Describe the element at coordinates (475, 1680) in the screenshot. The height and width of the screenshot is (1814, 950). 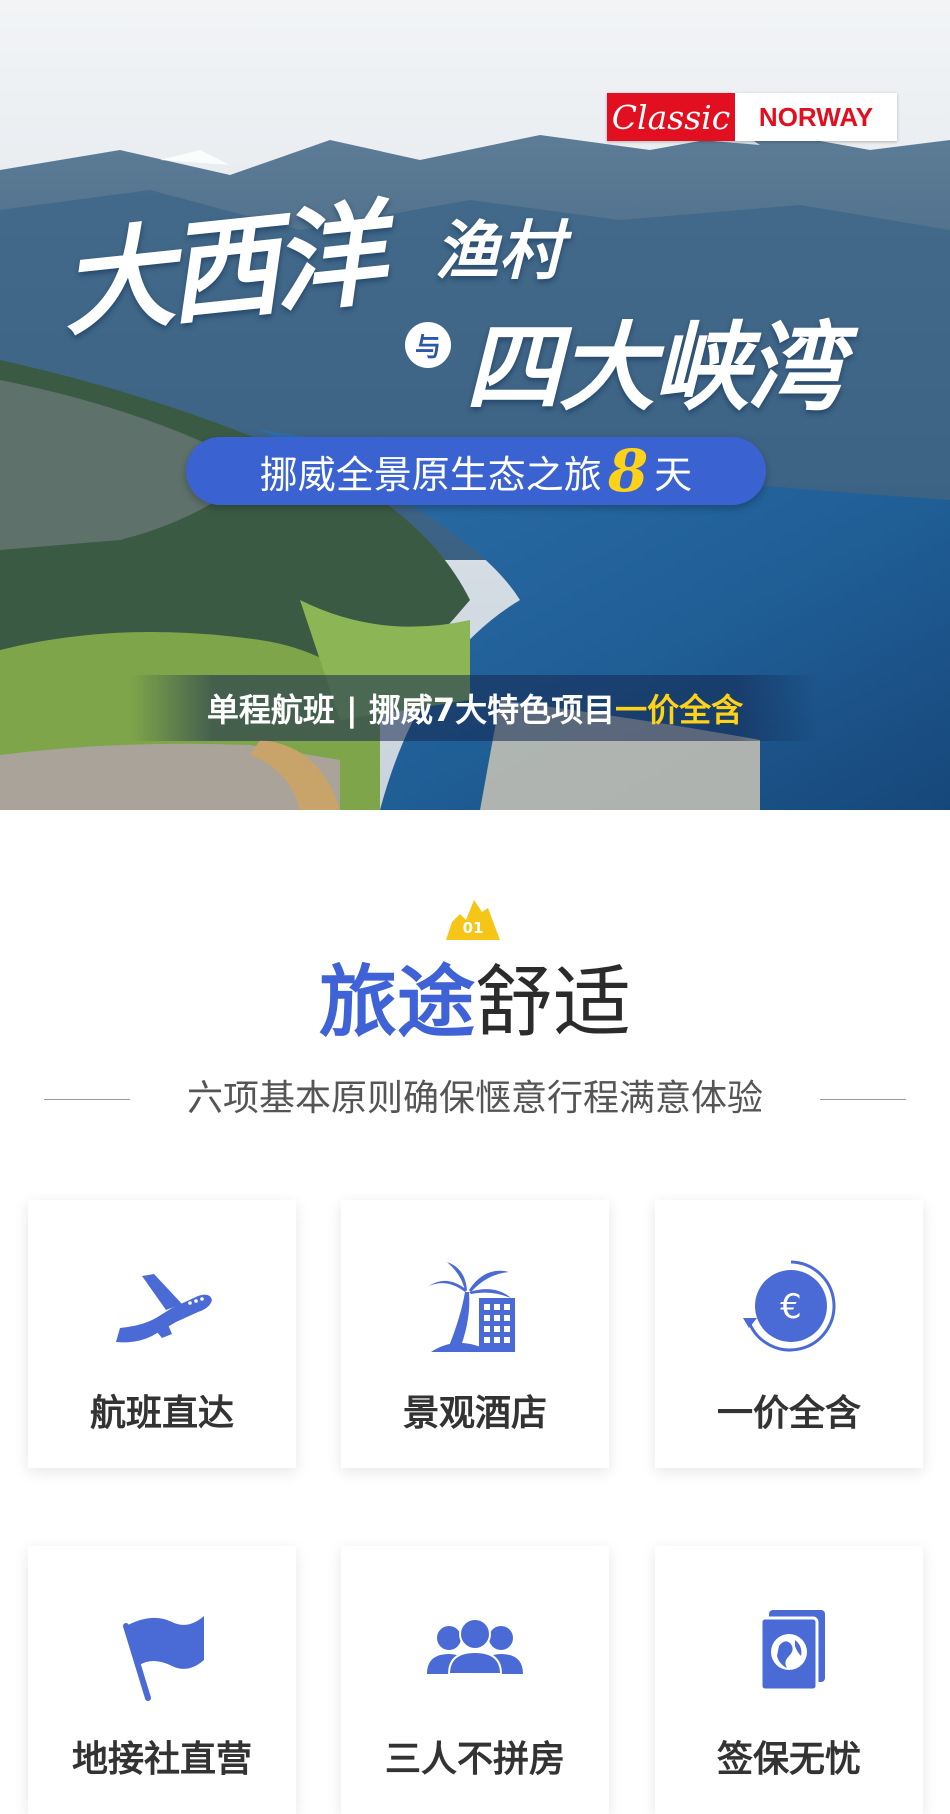
I see `feature-card-no-shared-room: 三人不拼房` at that location.